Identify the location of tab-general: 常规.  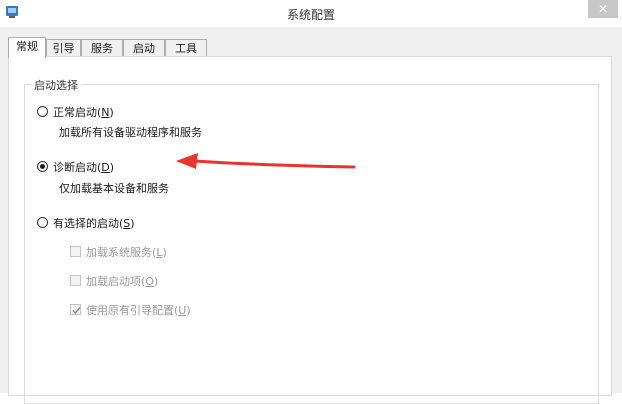
(27, 47).